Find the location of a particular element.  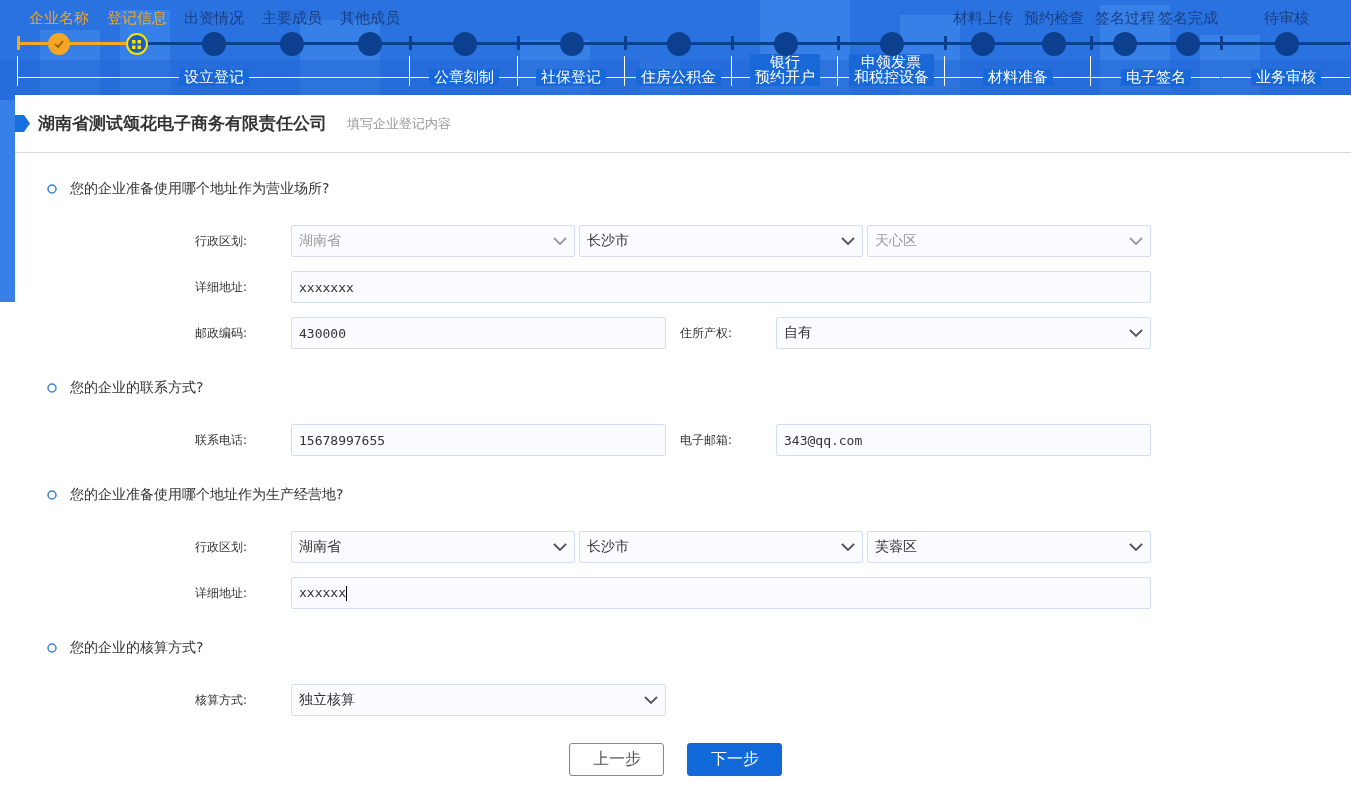

stage-label: 住房公积金 is located at coordinates (678, 77).